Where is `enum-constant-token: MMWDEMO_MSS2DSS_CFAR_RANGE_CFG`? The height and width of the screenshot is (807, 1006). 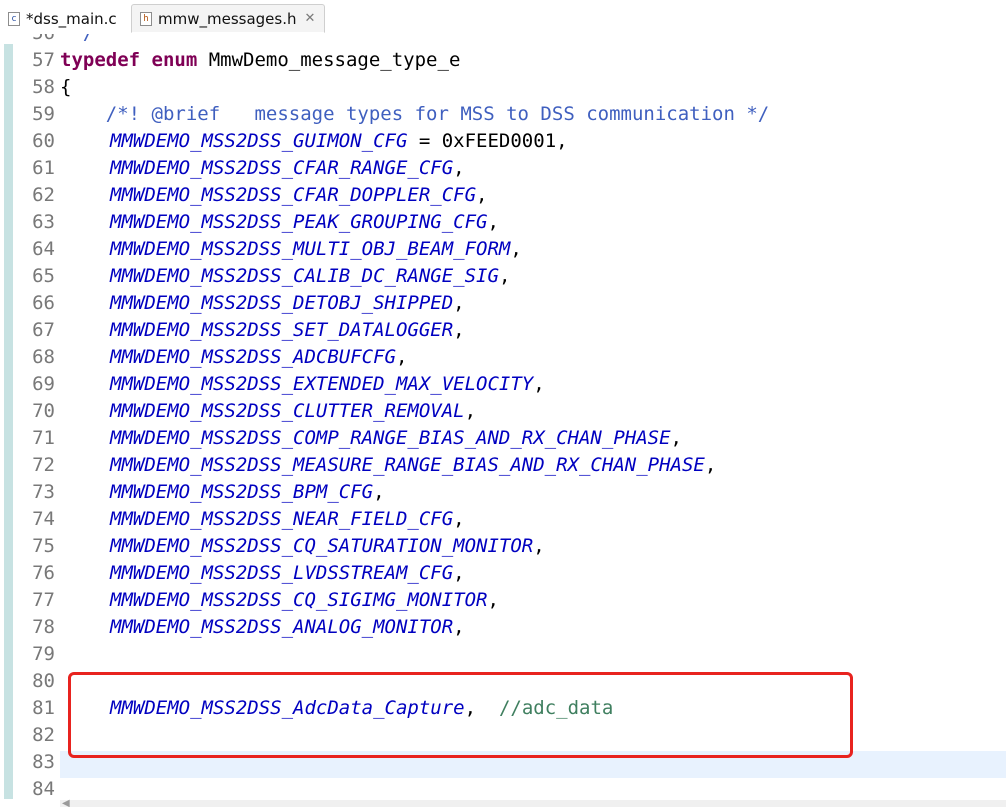
enum-constant-token: MMWDEMO_MSS2DSS_CFAR_RANGE_CFG is located at coordinates (282, 168).